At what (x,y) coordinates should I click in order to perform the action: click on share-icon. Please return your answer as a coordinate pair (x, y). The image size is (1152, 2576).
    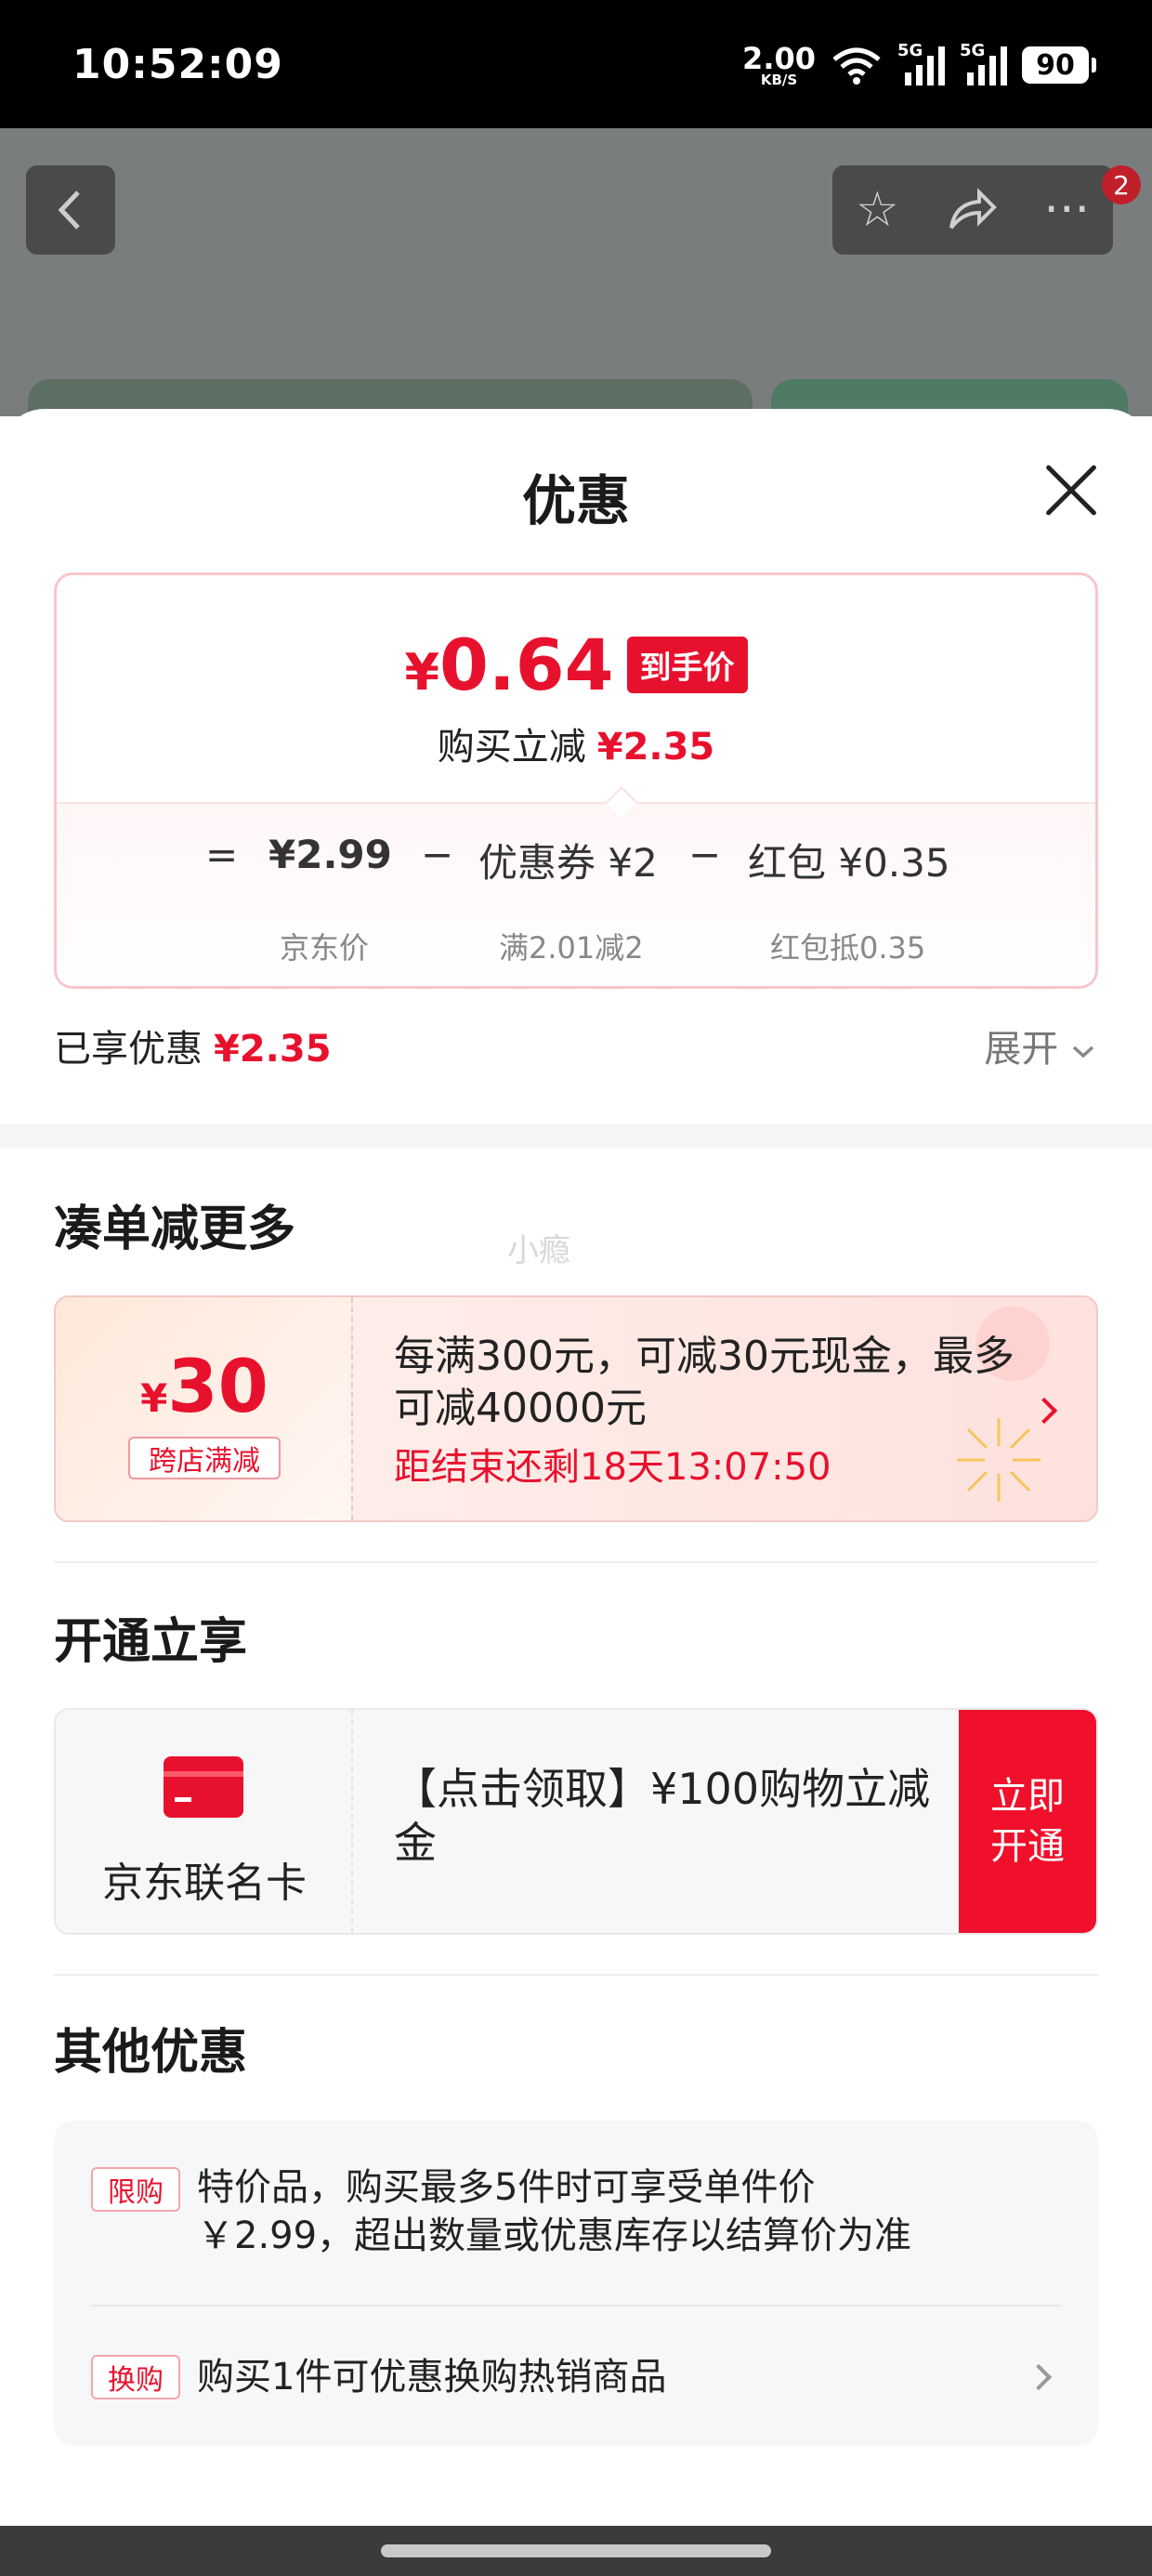
    Looking at the image, I should click on (972, 210).